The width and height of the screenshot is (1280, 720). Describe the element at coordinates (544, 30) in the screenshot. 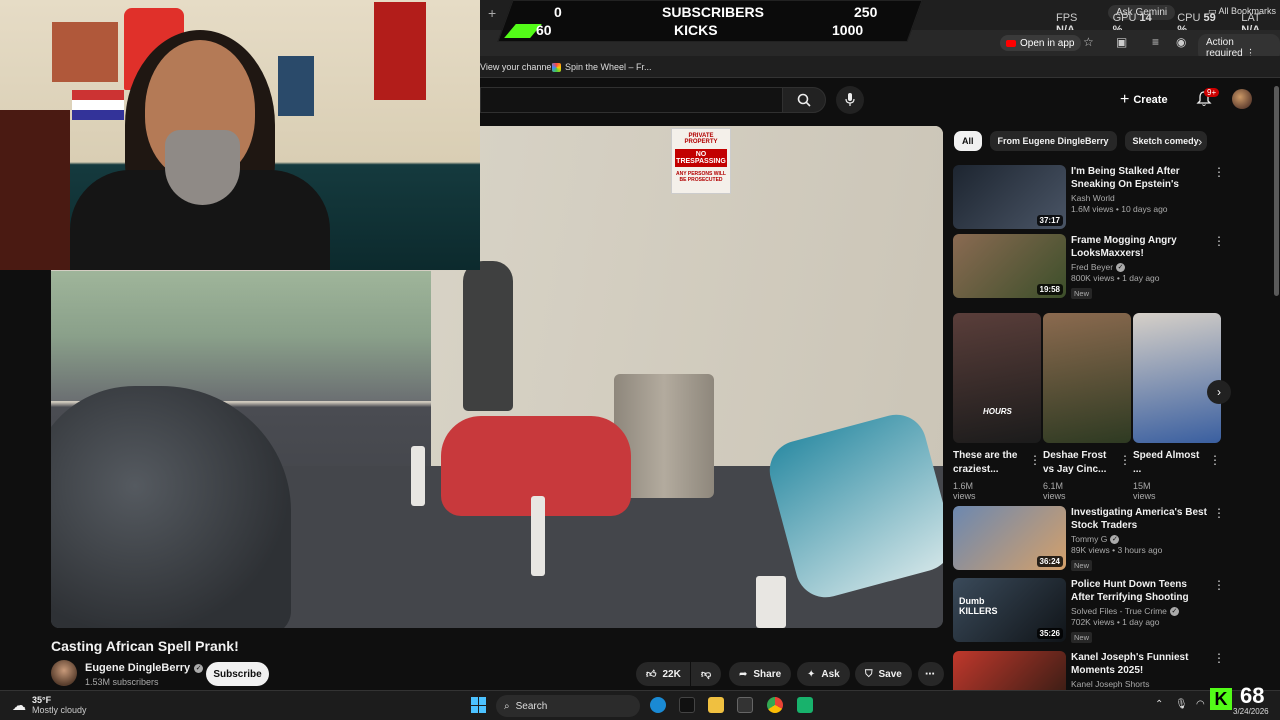

I see `kicks-current: 60` at that location.